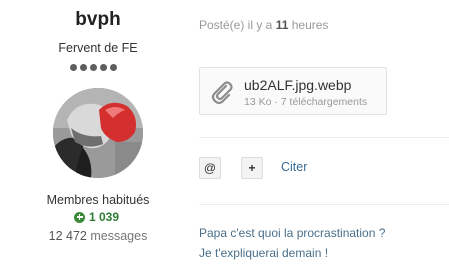 The height and width of the screenshot is (277, 449). I want to click on author-group: Membres habitués, so click(98, 200).